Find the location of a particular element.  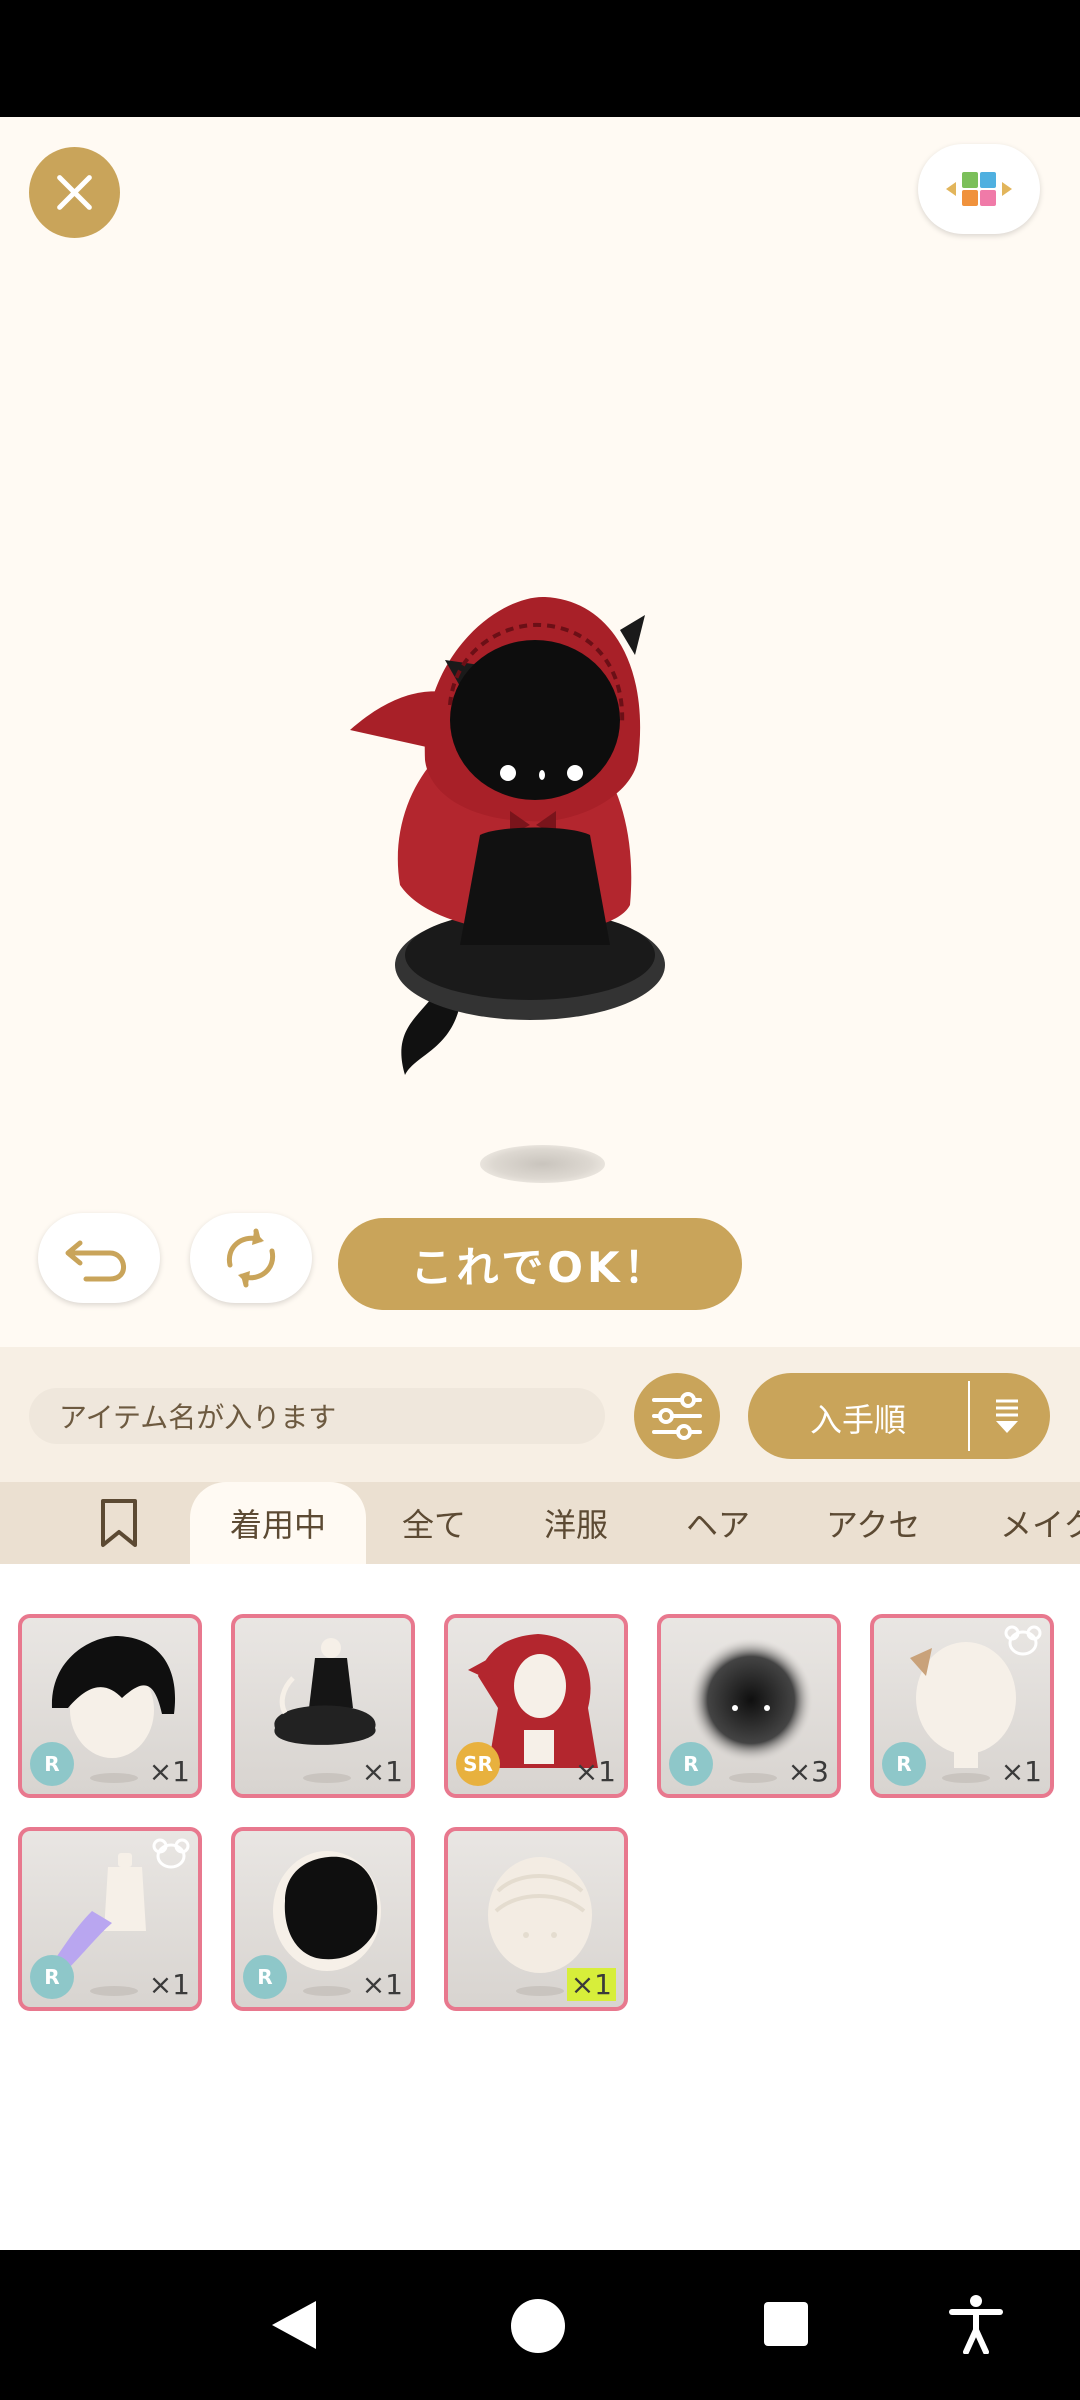

layout-grid-icon is located at coordinates (979, 189).